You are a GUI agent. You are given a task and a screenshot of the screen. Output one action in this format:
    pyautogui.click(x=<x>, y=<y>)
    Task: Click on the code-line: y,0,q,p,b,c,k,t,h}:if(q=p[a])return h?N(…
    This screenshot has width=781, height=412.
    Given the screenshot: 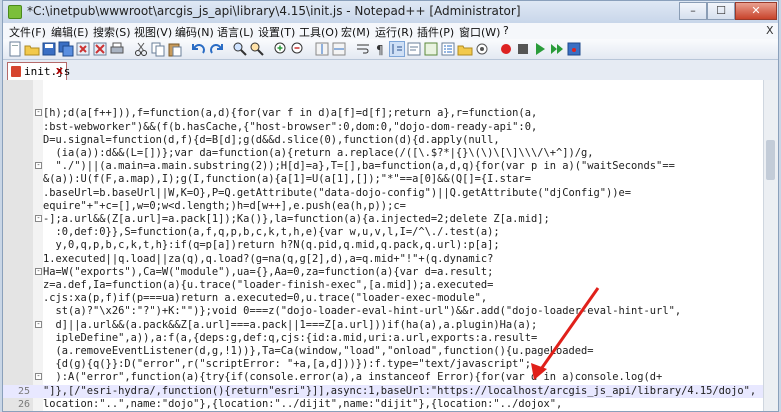 What is the action you would take?
    pyautogui.click(x=383, y=245)
    